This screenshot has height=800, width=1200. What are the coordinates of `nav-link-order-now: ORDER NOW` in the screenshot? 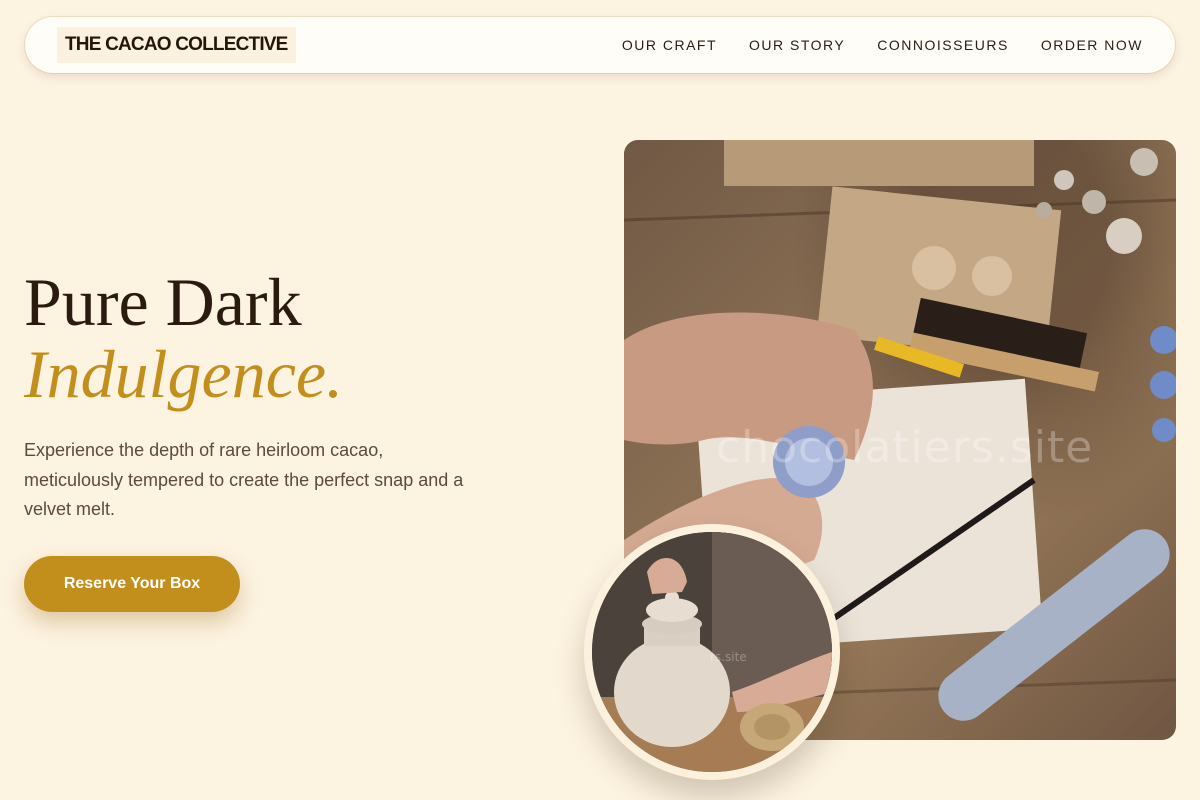 It's located at (1092, 45).